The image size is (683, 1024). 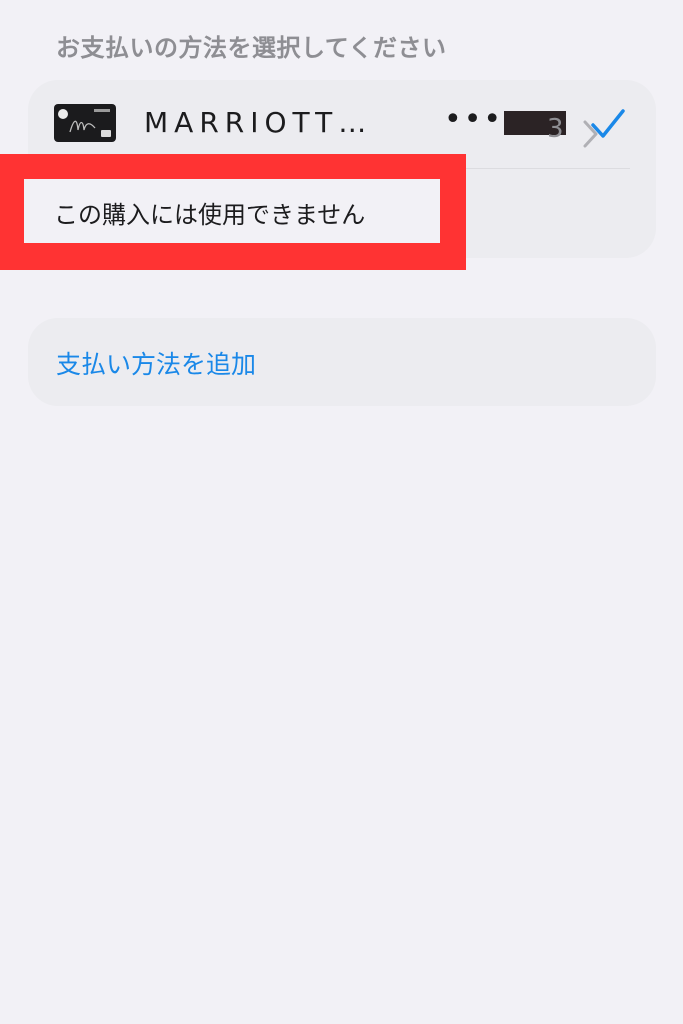 What do you see at coordinates (85, 123) in the screenshot?
I see `credit-card-icon` at bounding box center [85, 123].